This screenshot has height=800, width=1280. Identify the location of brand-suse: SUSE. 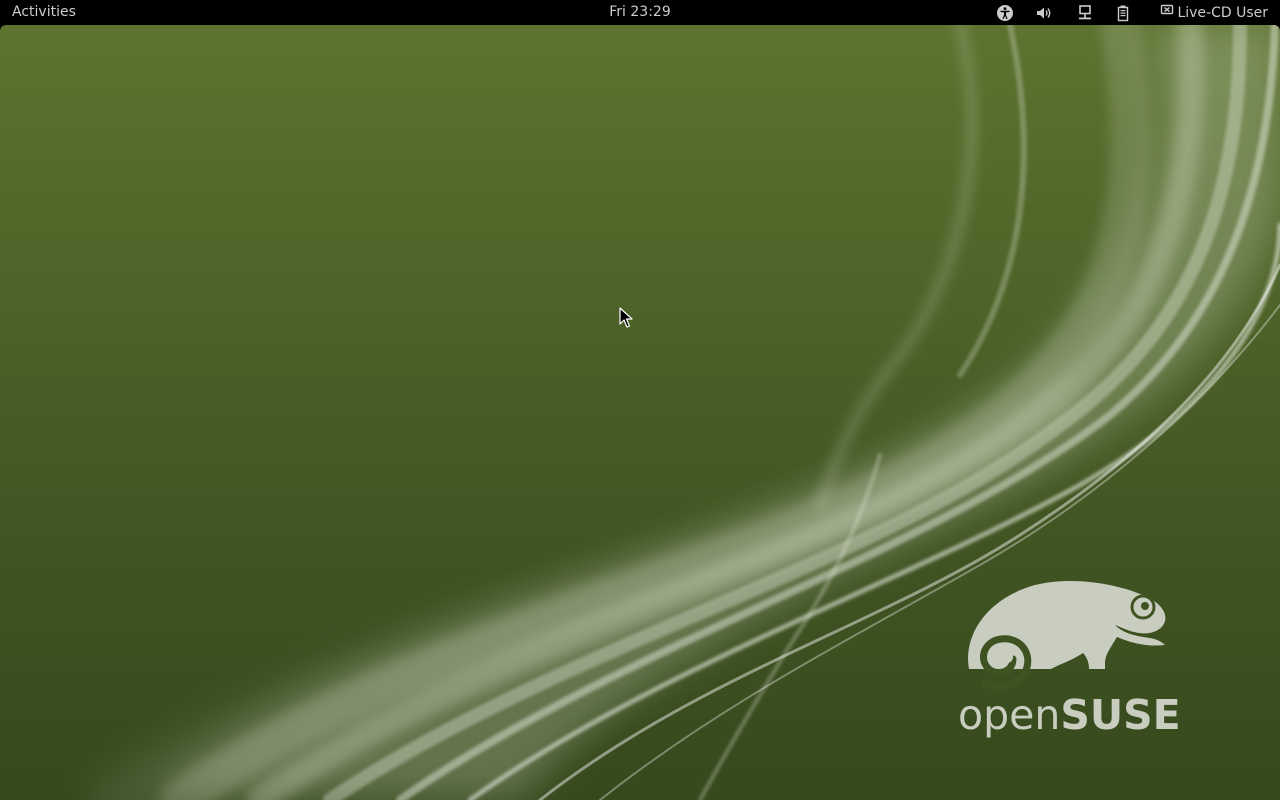
(1120, 715).